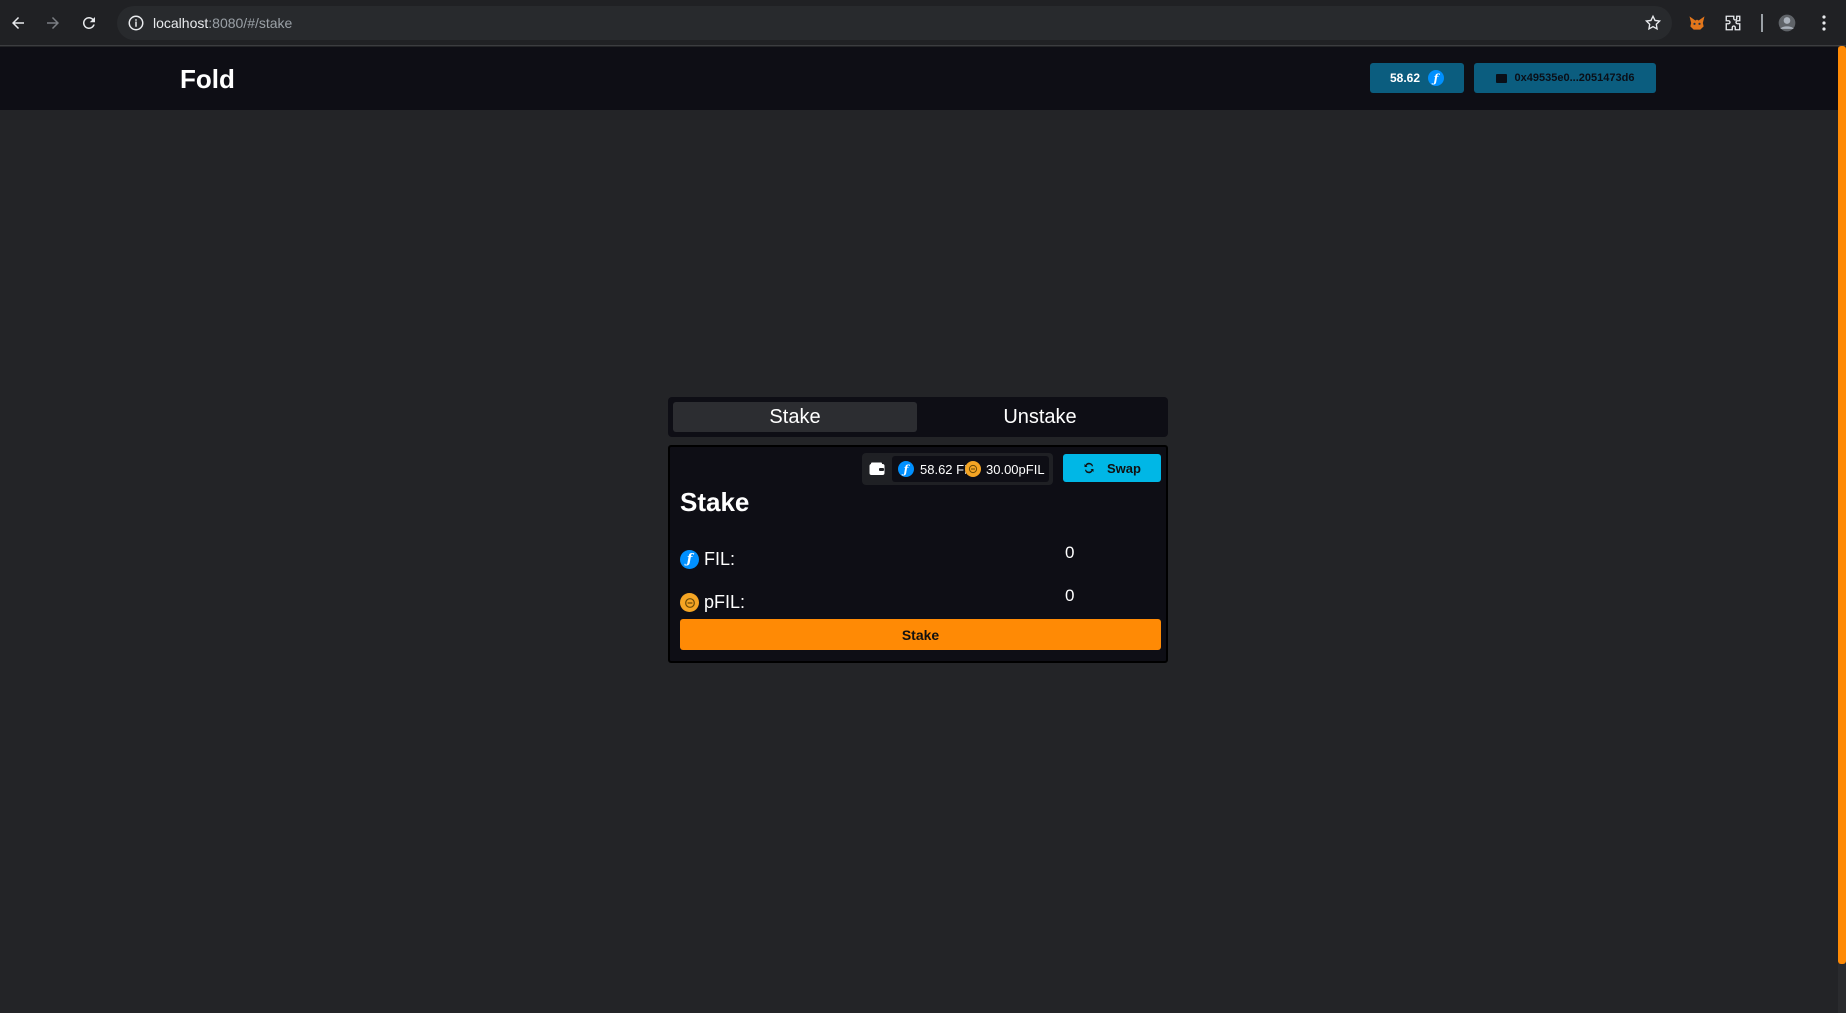  I want to click on site-info-icon, so click(136, 23).